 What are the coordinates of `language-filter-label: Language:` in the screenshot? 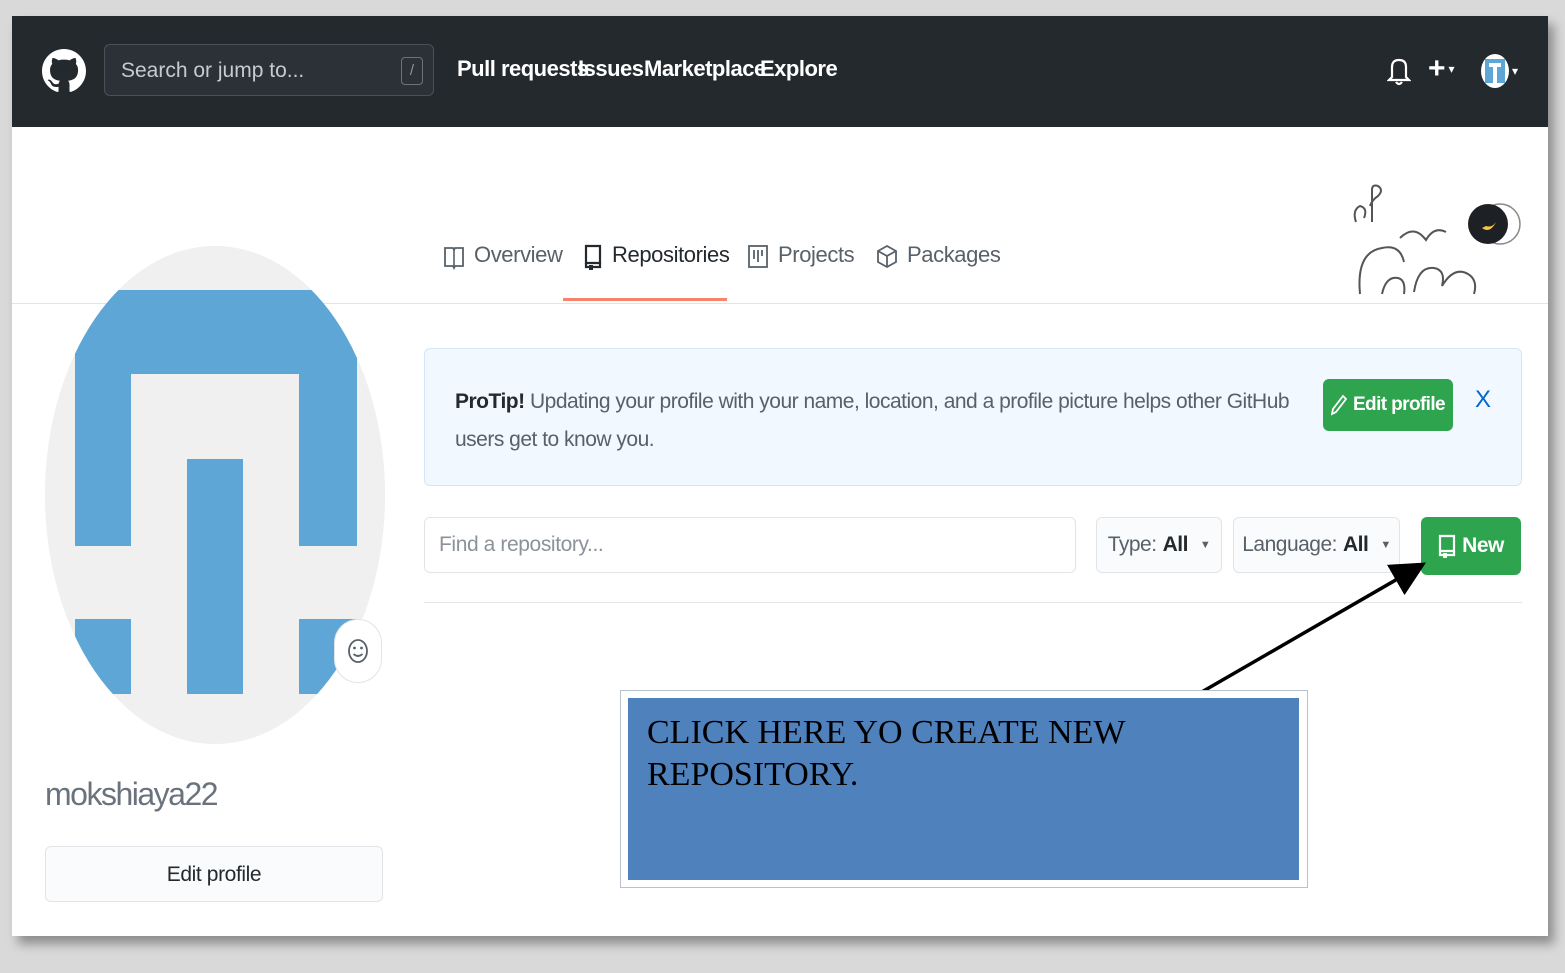 It's located at (1290, 544).